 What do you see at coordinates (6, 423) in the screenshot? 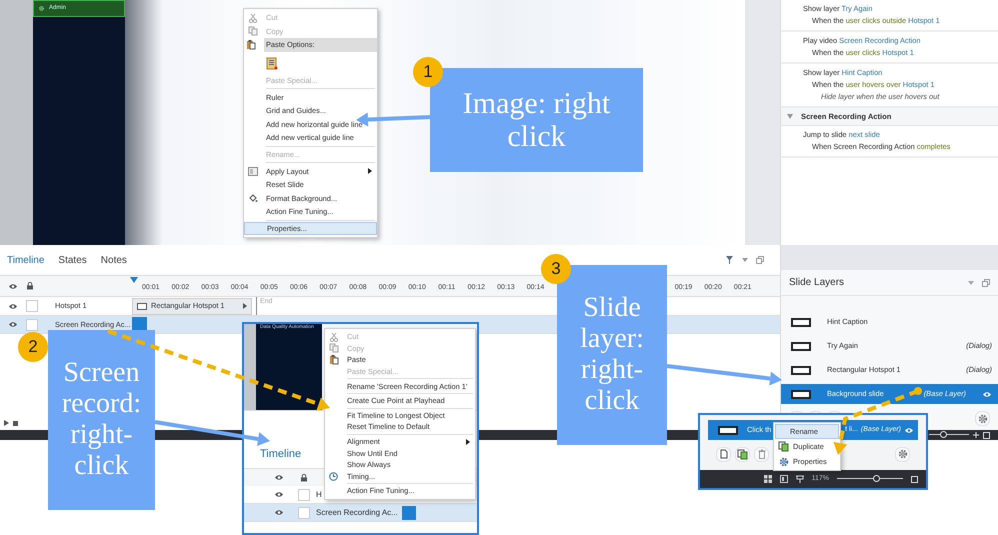
I see `play-icon` at bounding box center [6, 423].